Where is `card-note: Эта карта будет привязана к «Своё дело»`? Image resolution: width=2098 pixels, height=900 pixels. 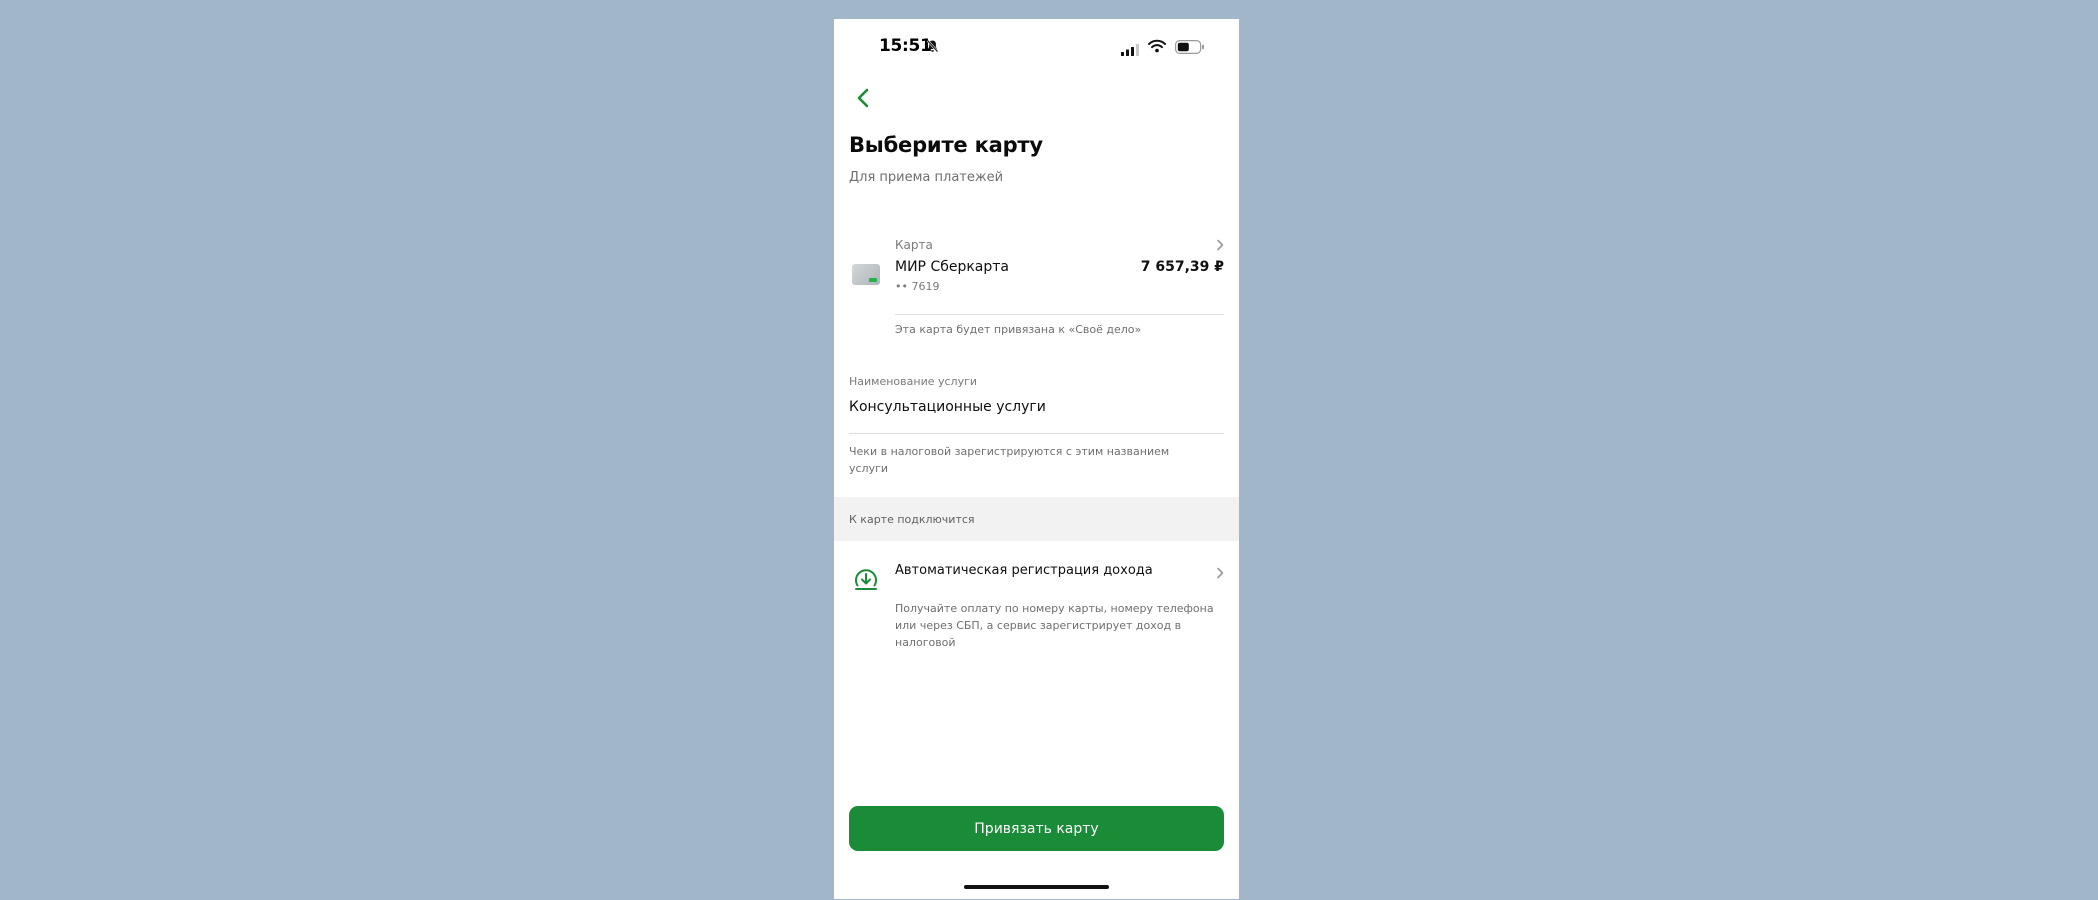 card-note: Эта карта будет привязана к «Своё дело» is located at coordinates (1018, 329).